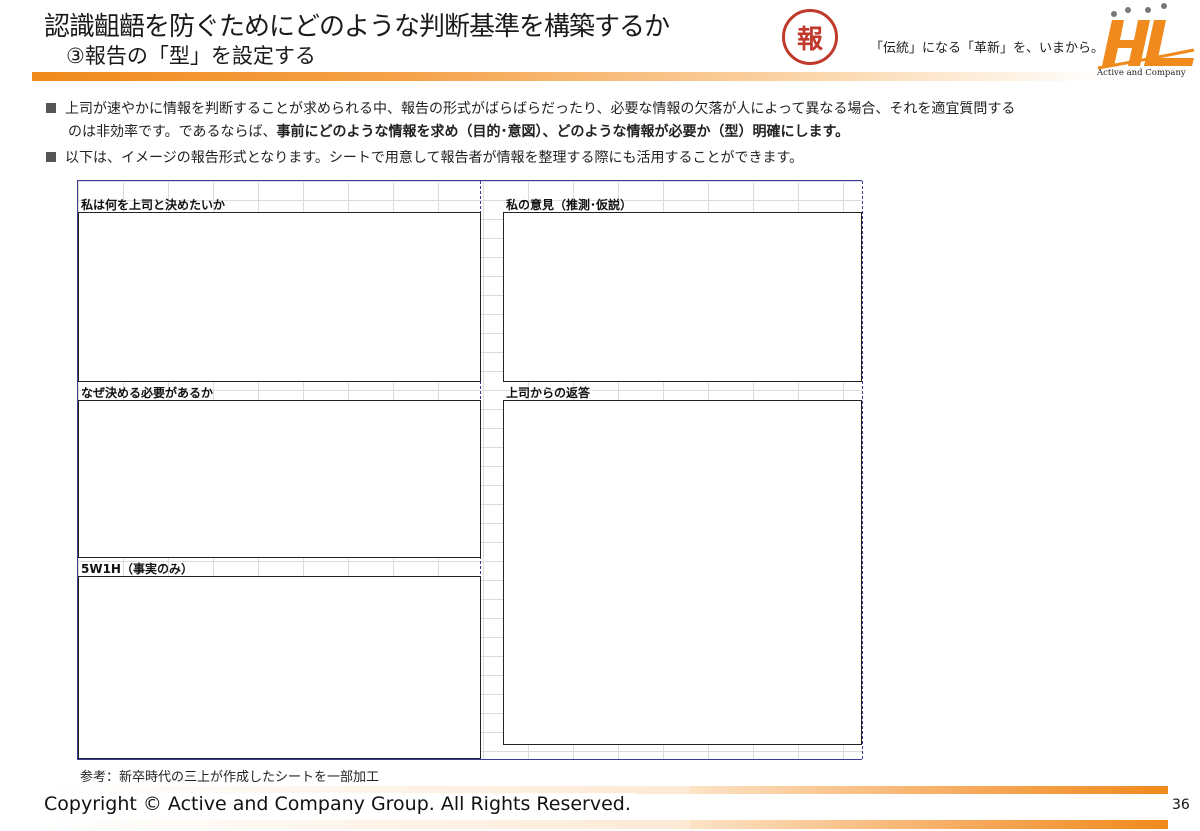  What do you see at coordinates (567, 76) in the screenshot?
I see `title-underline-bar` at bounding box center [567, 76].